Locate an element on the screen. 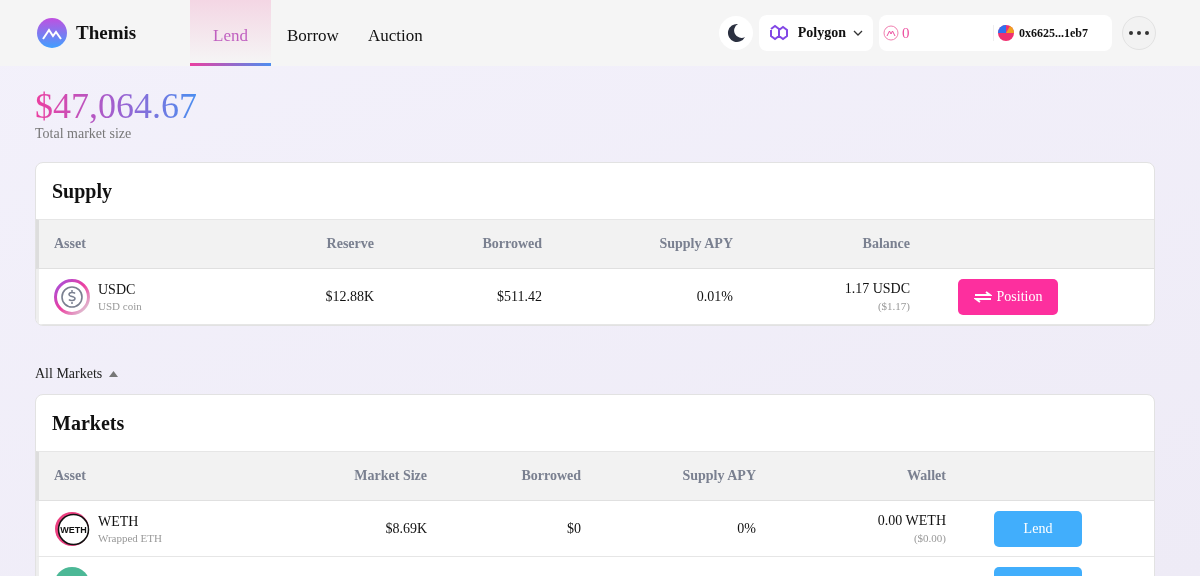 This screenshot has height=576, width=1200. nav-tab: Auction is located at coordinates (395, 33).